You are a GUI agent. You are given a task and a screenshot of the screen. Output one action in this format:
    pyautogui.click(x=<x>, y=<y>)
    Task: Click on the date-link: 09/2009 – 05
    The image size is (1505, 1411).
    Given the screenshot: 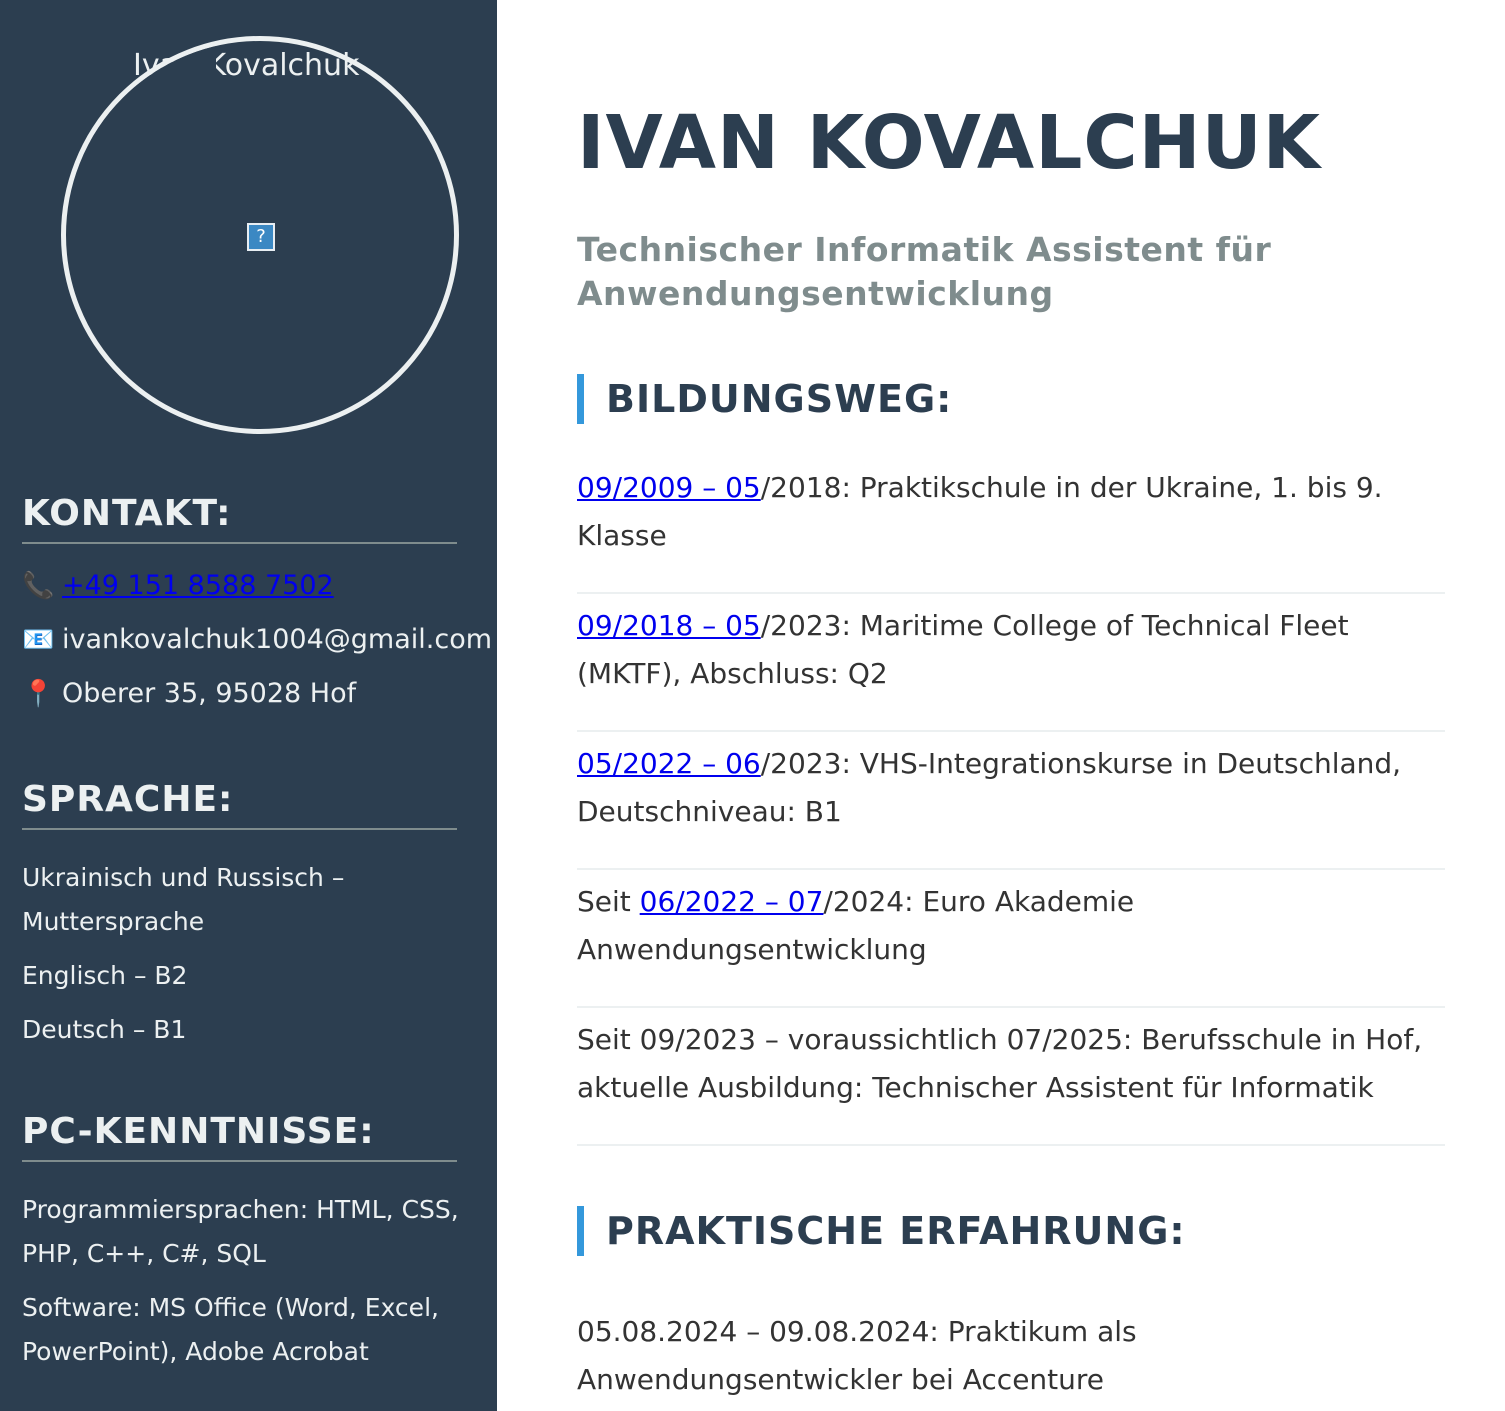 What is the action you would take?
    pyautogui.click(x=669, y=487)
    